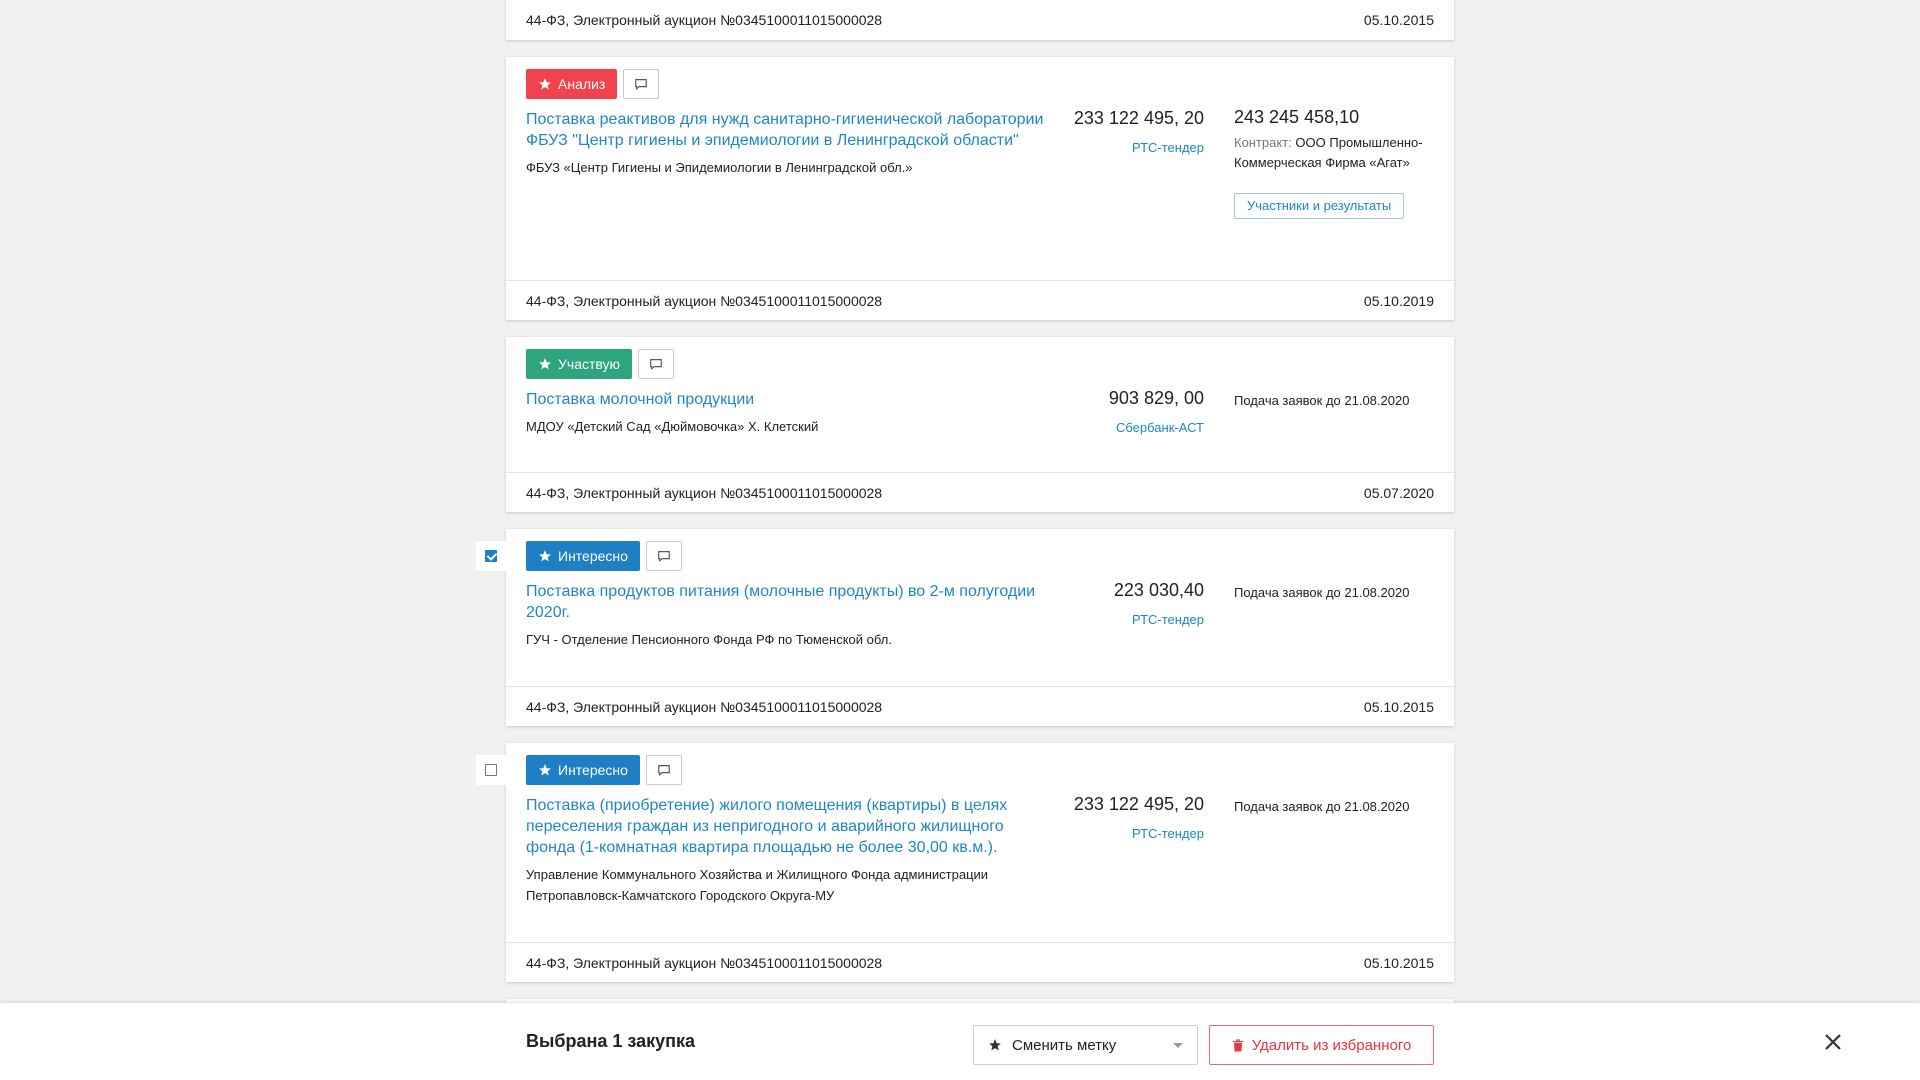 The height and width of the screenshot is (1080, 1920). Describe the element at coordinates (1263, 142) in the screenshot. I see `contract-label: Контракт:` at that location.